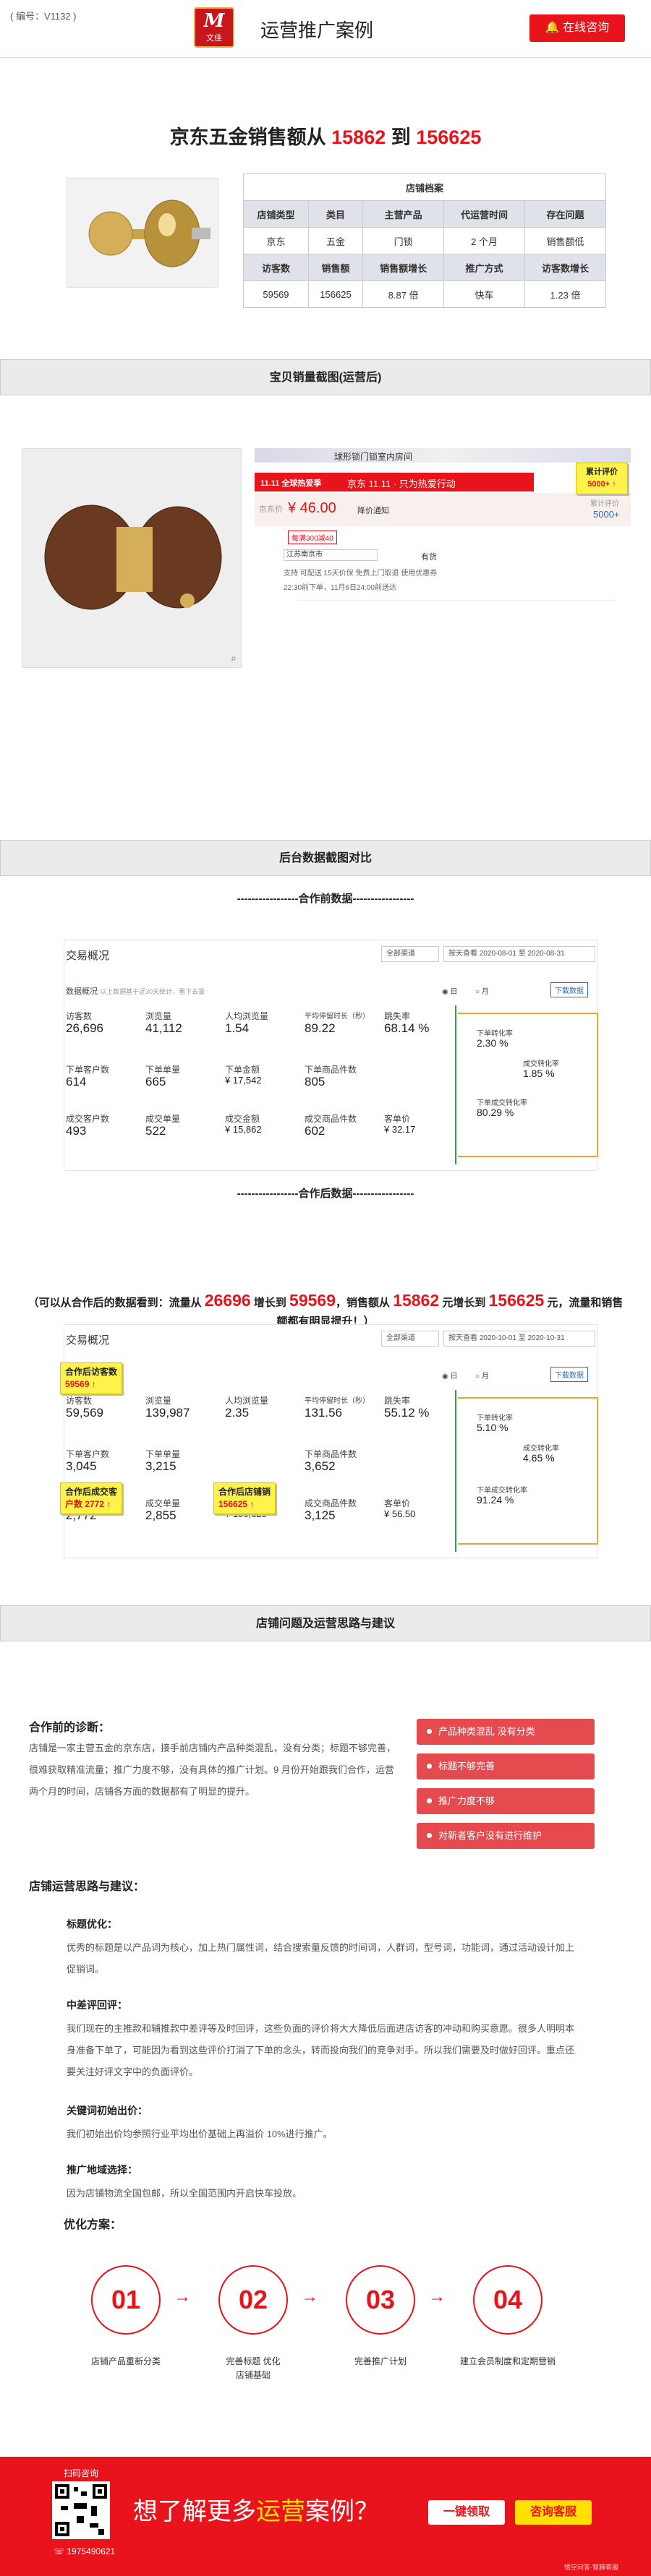 This screenshot has width=651, height=2576. I want to click on step-circle: 02, so click(253, 2300).